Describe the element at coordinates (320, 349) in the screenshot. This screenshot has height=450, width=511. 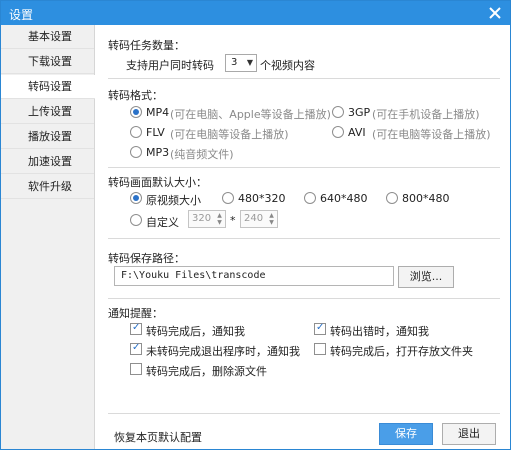
I see `open-folder-checkbox` at that location.